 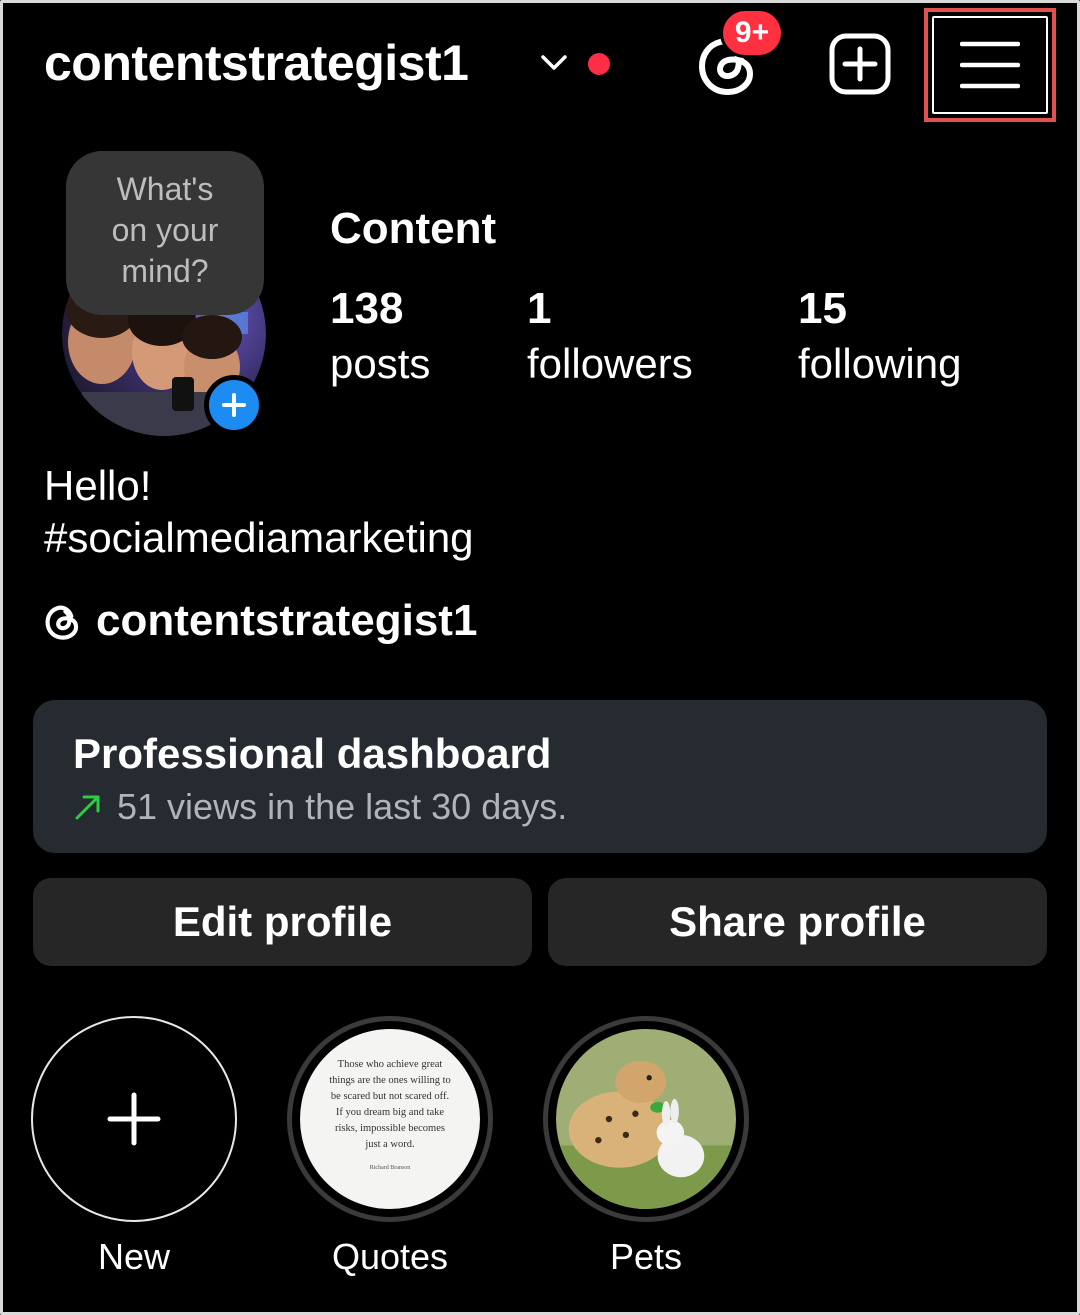 What do you see at coordinates (822, 308) in the screenshot?
I see `following-count: 15` at bounding box center [822, 308].